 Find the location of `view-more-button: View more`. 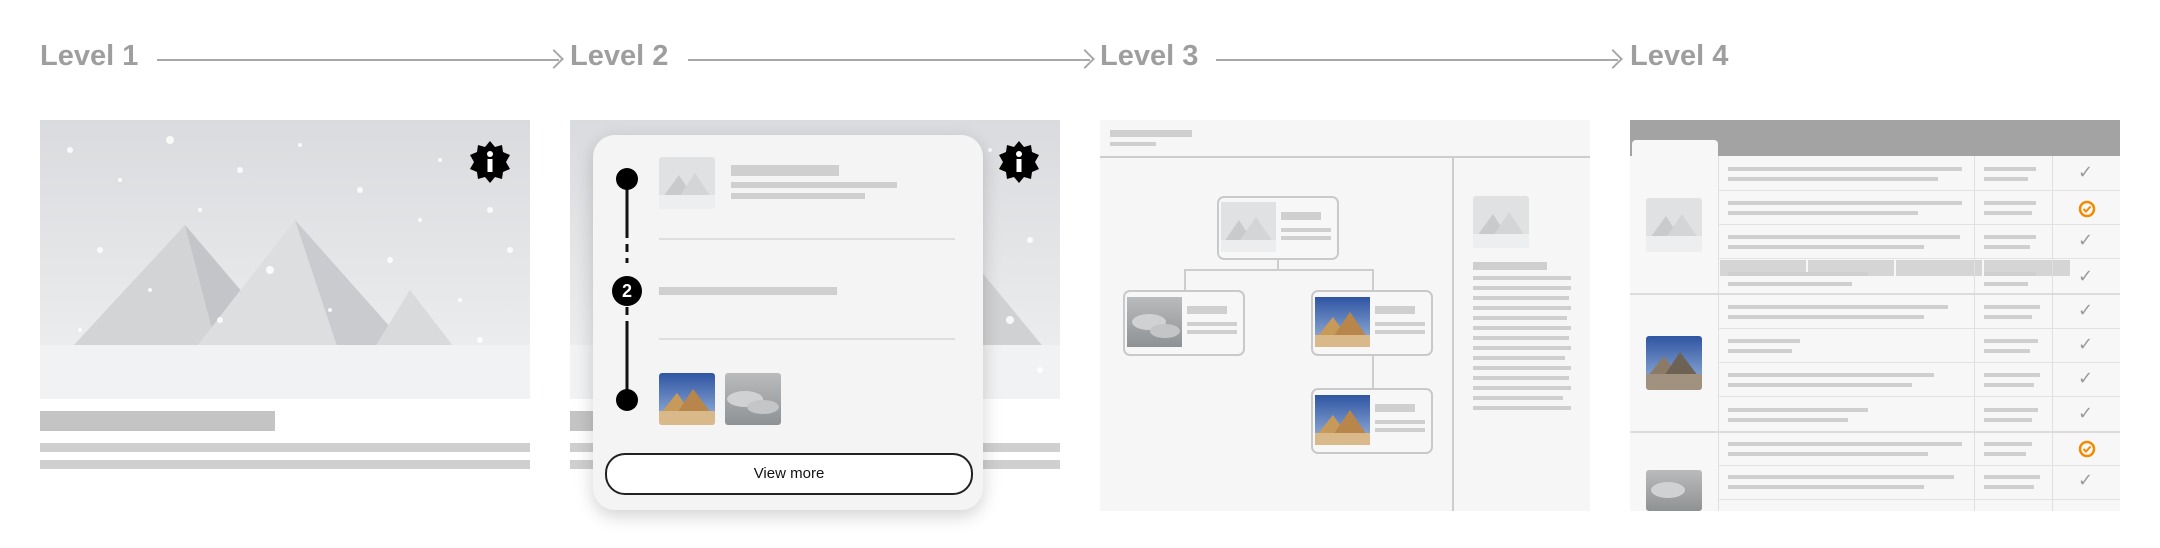

view-more-button: View more is located at coordinates (789, 474).